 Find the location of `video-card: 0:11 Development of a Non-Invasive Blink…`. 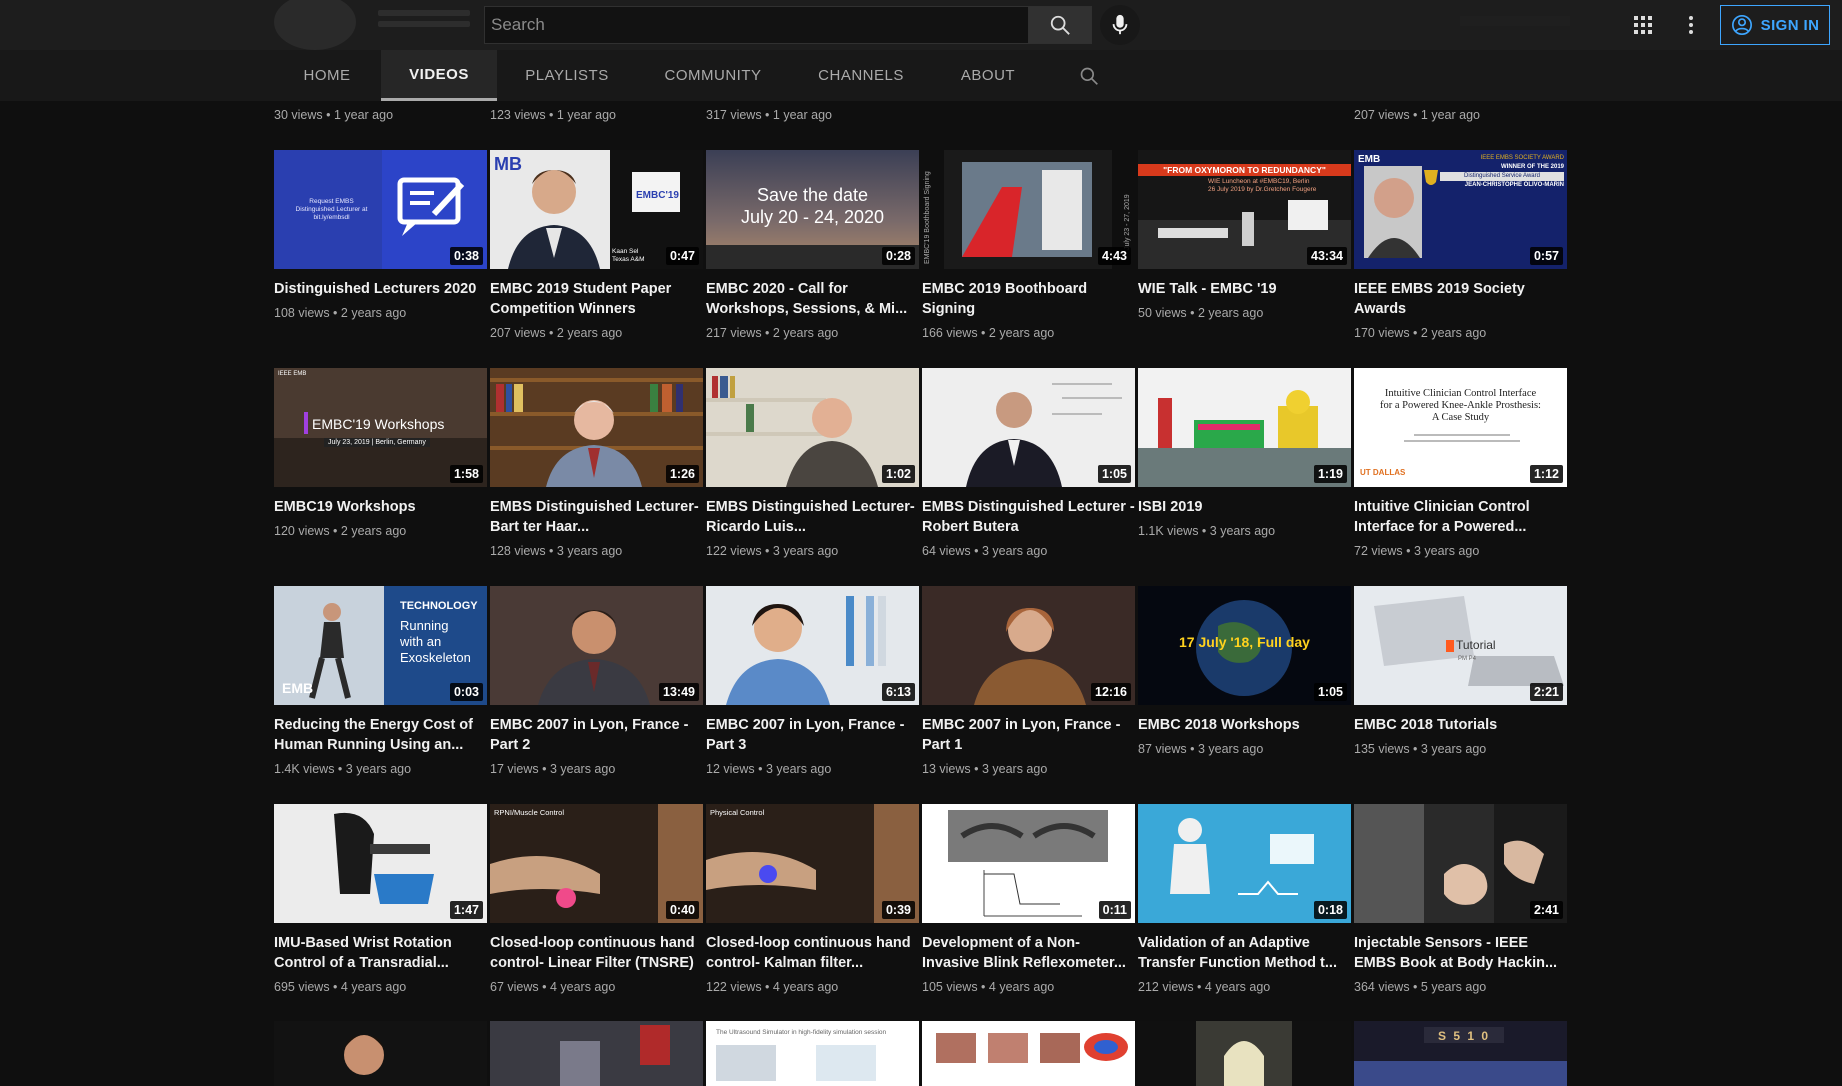

video-card: 0:11 Development of a Non-Invasive Blink… is located at coordinates (1028, 899).